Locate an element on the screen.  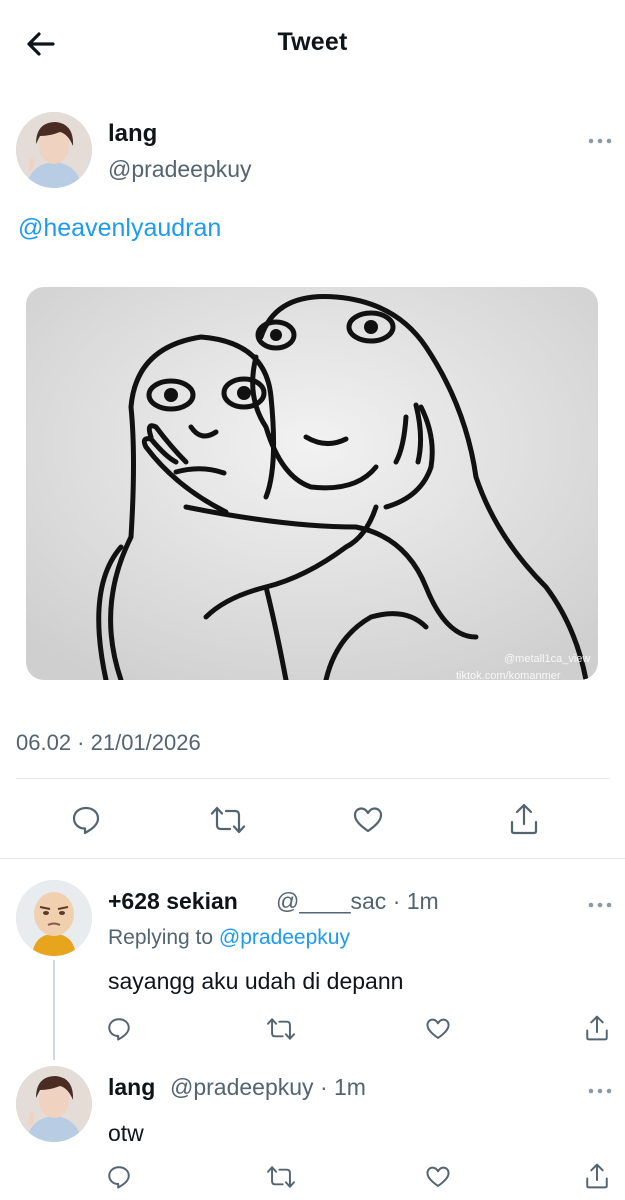
reply-text: sayangg aku udah di depann is located at coordinates (256, 981).